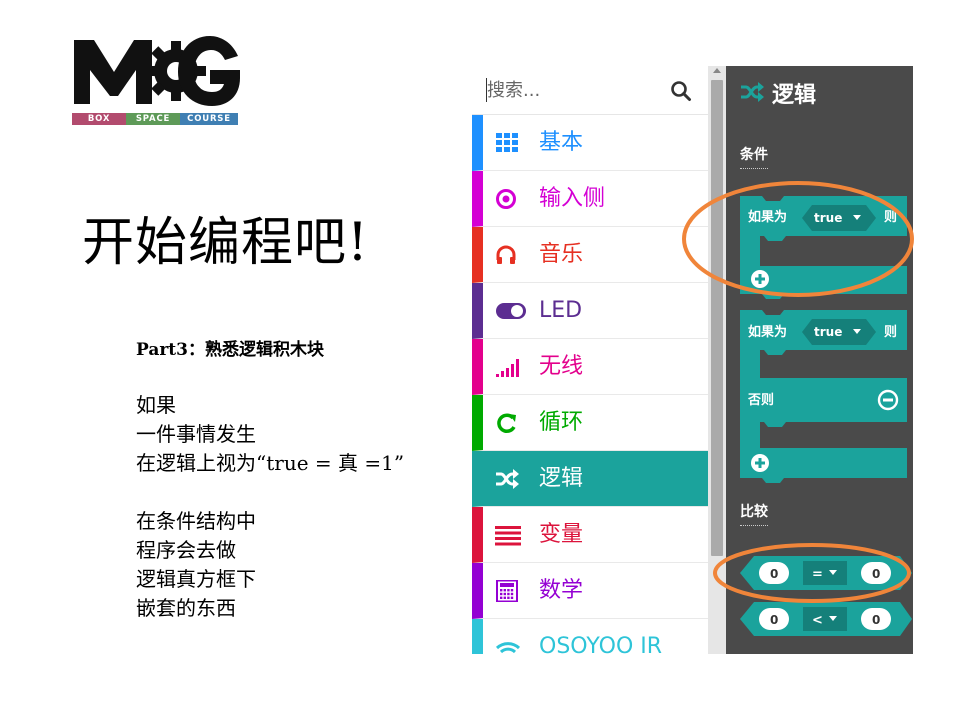 This screenshot has width=960, height=720. What do you see at coordinates (561, 254) in the screenshot?
I see `category-label: 音乐` at bounding box center [561, 254].